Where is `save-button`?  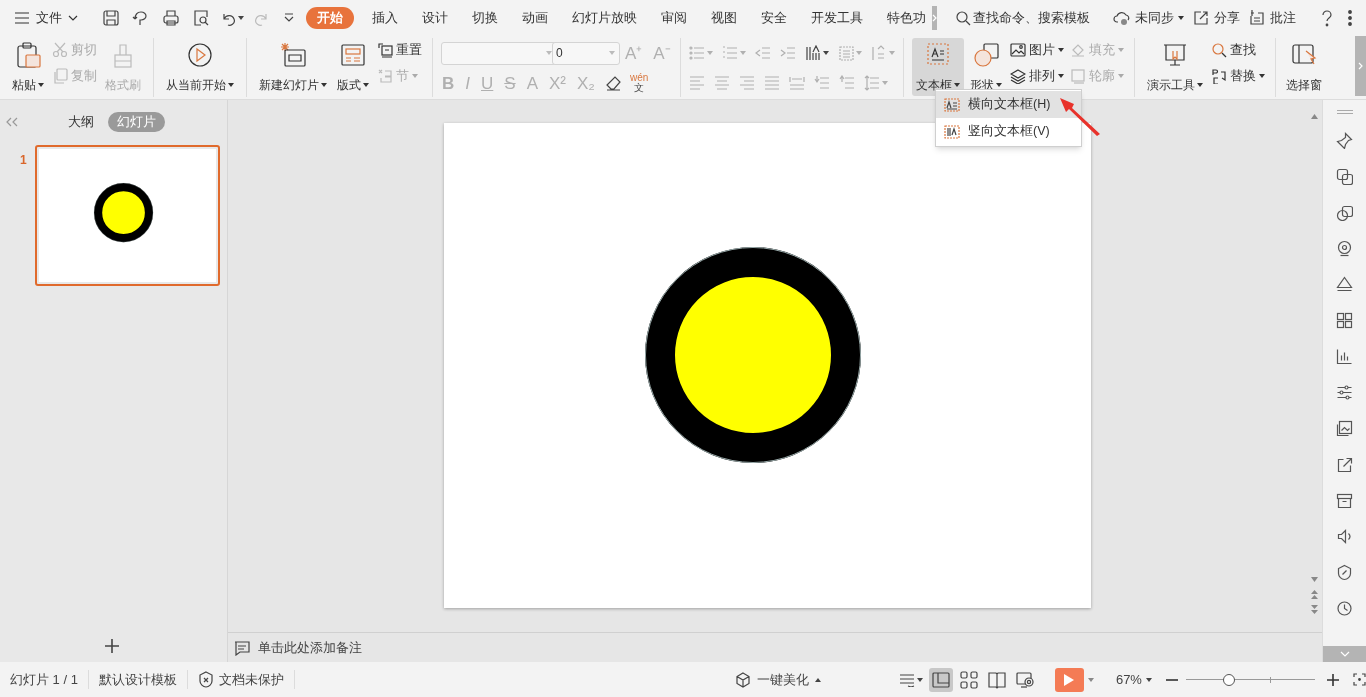 save-button is located at coordinates (111, 18).